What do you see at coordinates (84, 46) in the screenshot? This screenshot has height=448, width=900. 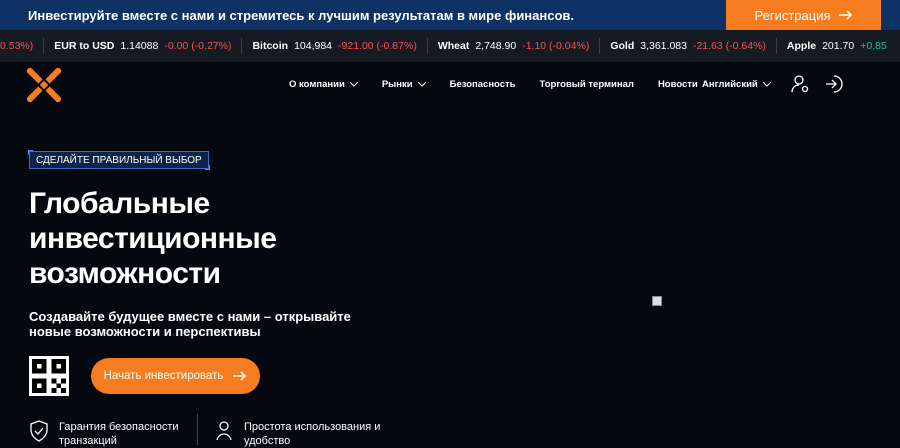 I see `ticker-name: EUR to USD` at bounding box center [84, 46].